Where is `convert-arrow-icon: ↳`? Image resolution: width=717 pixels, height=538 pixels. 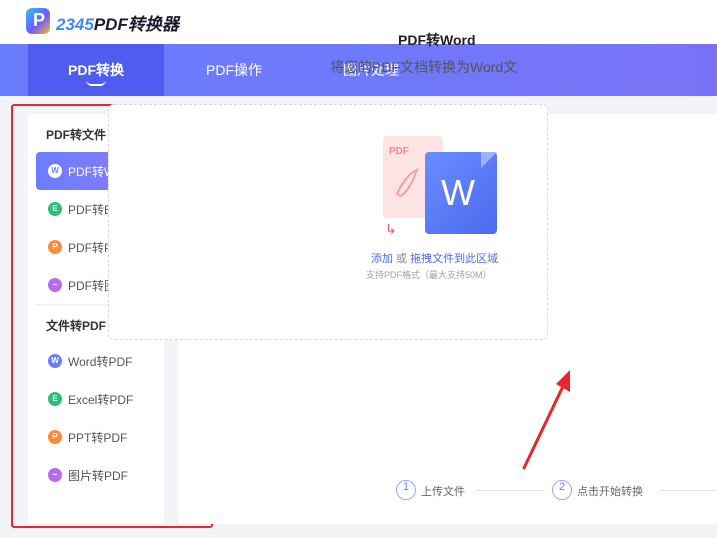 convert-arrow-icon: ↳ is located at coordinates (391, 230).